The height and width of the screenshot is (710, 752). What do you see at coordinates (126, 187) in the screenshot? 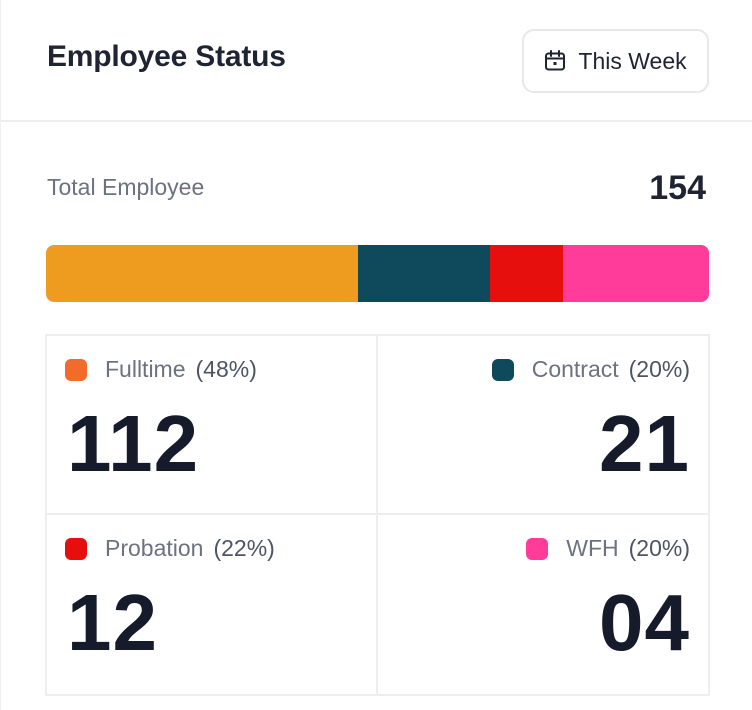
I see `total-employee-label: Total Employee` at bounding box center [126, 187].